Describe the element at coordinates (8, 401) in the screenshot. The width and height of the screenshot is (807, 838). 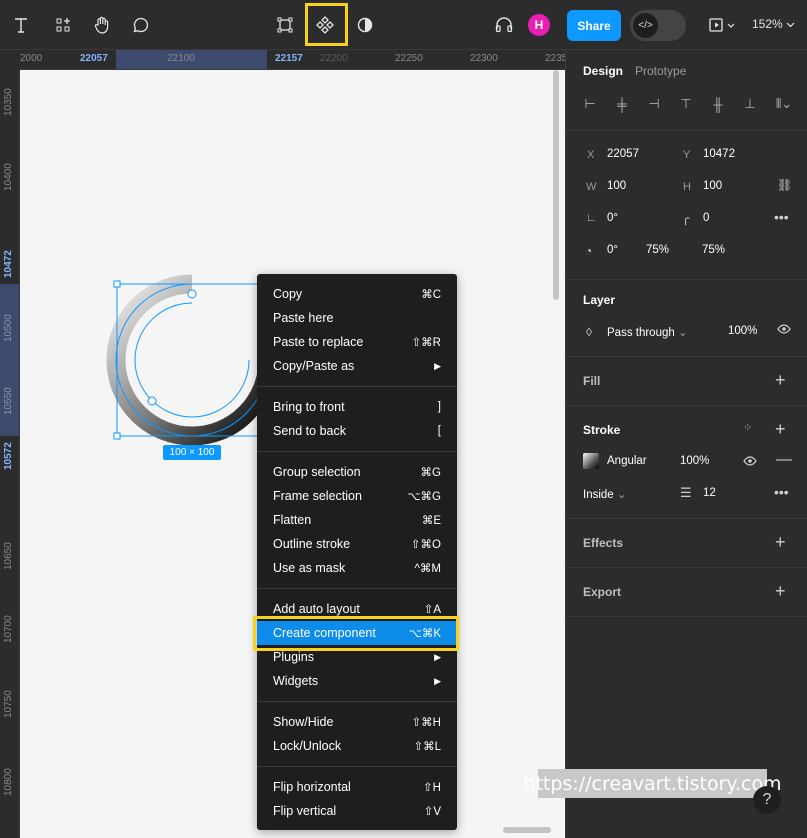
I see `ruler-tick: 10550` at that location.